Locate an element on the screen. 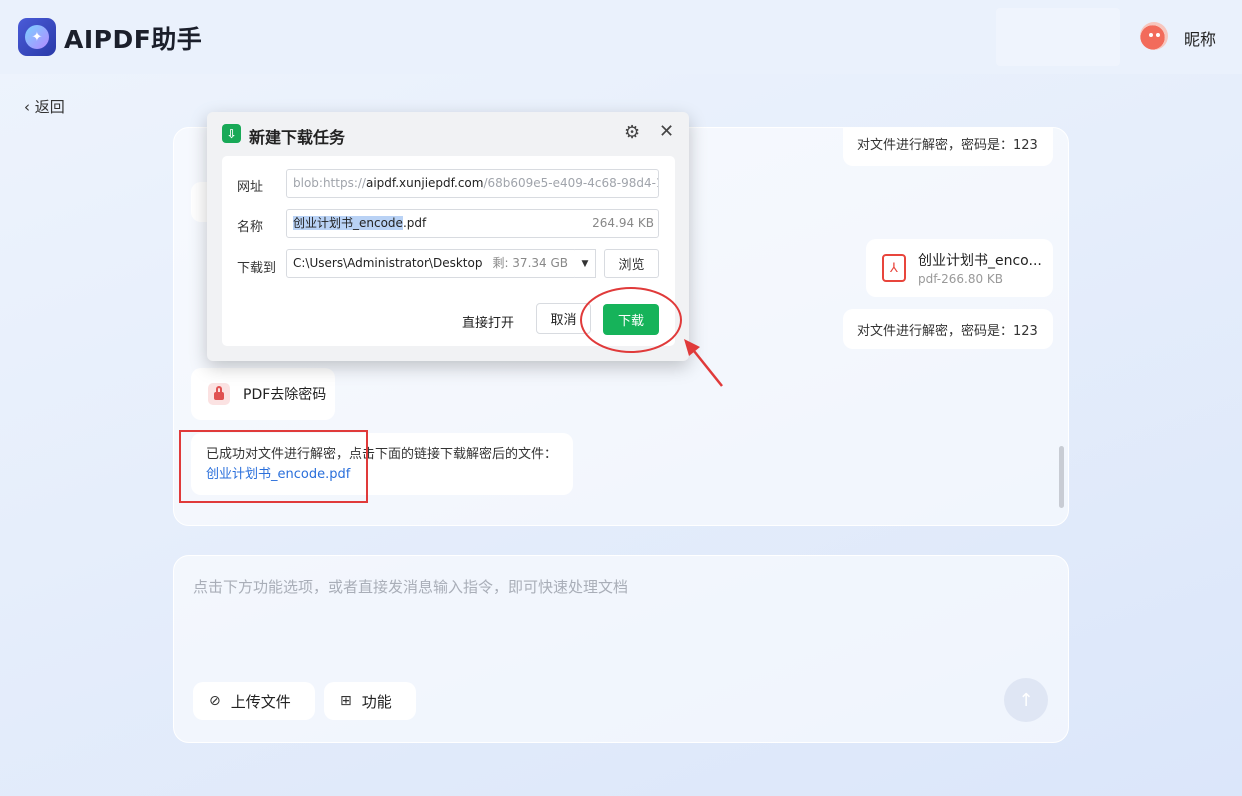  function-label: 功能 is located at coordinates (376, 701).